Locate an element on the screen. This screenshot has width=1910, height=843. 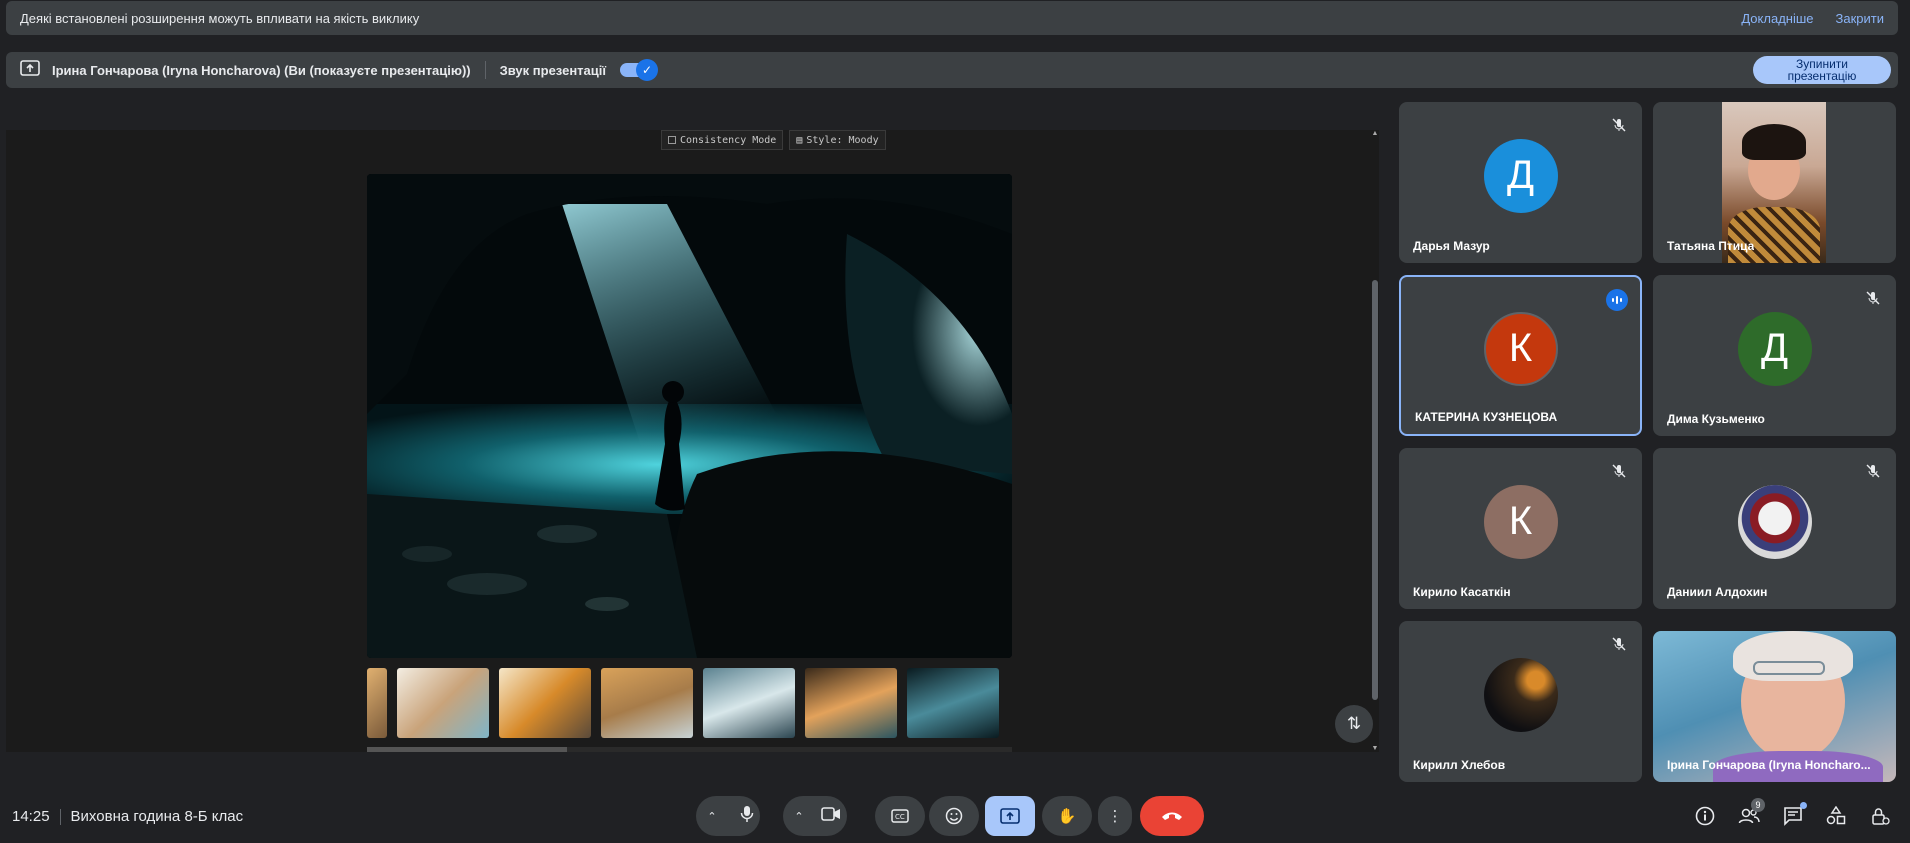
swap-icon: ⇅ is located at coordinates (1354, 723).